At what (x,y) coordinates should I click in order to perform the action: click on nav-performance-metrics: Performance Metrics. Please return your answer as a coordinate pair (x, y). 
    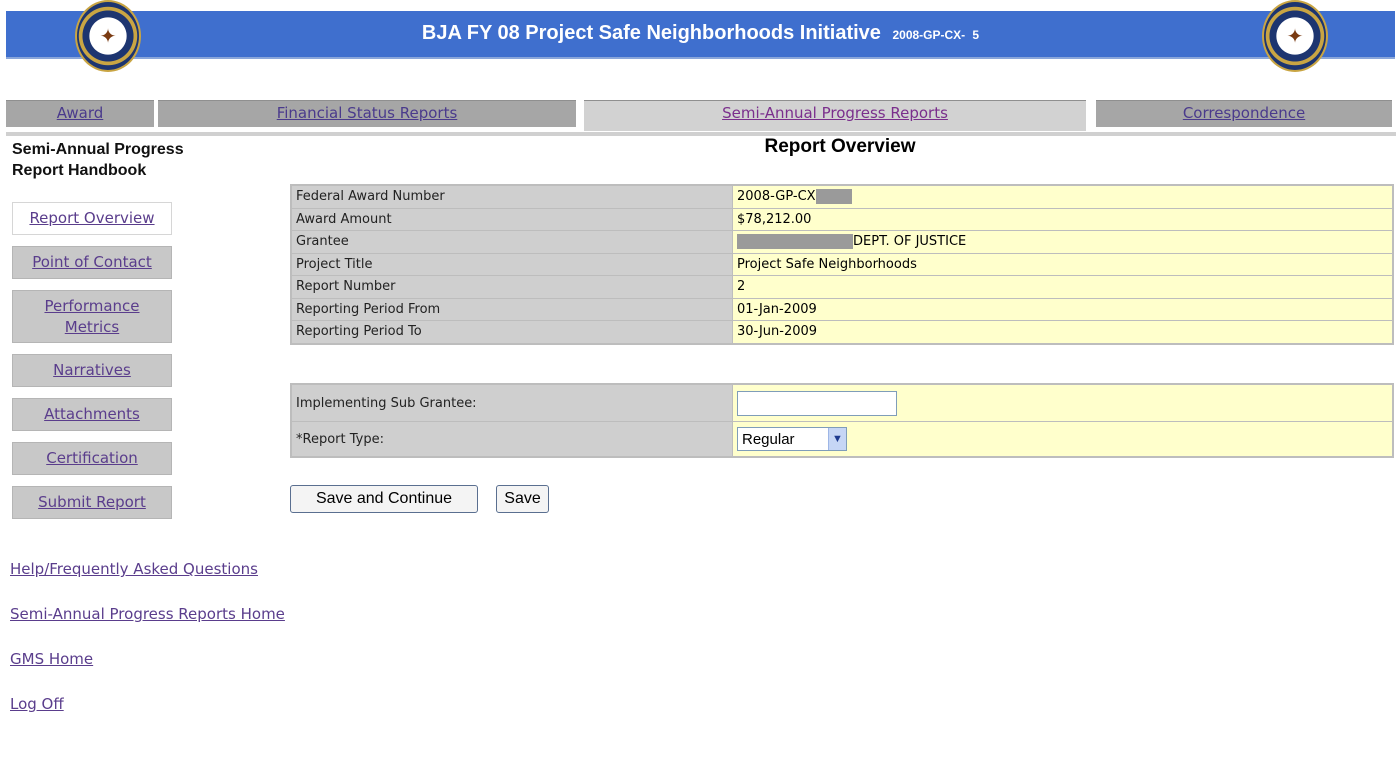
    Looking at the image, I should click on (92, 316).